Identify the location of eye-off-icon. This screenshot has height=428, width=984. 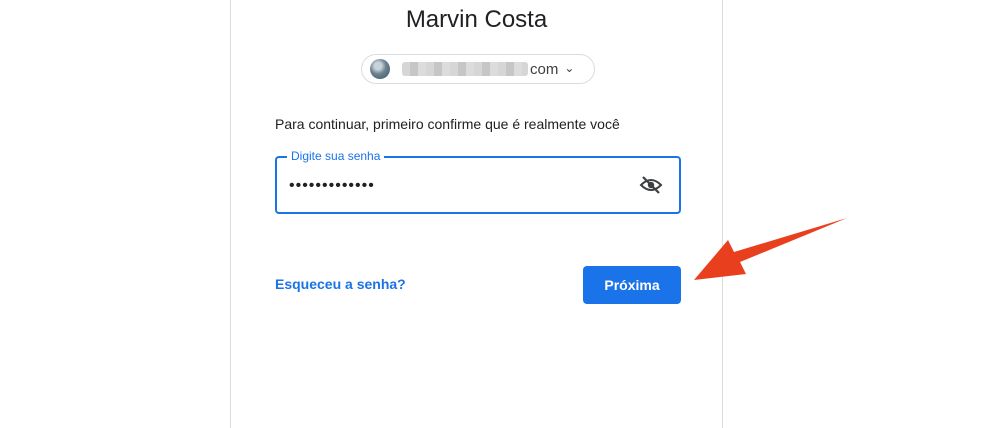
(651, 185).